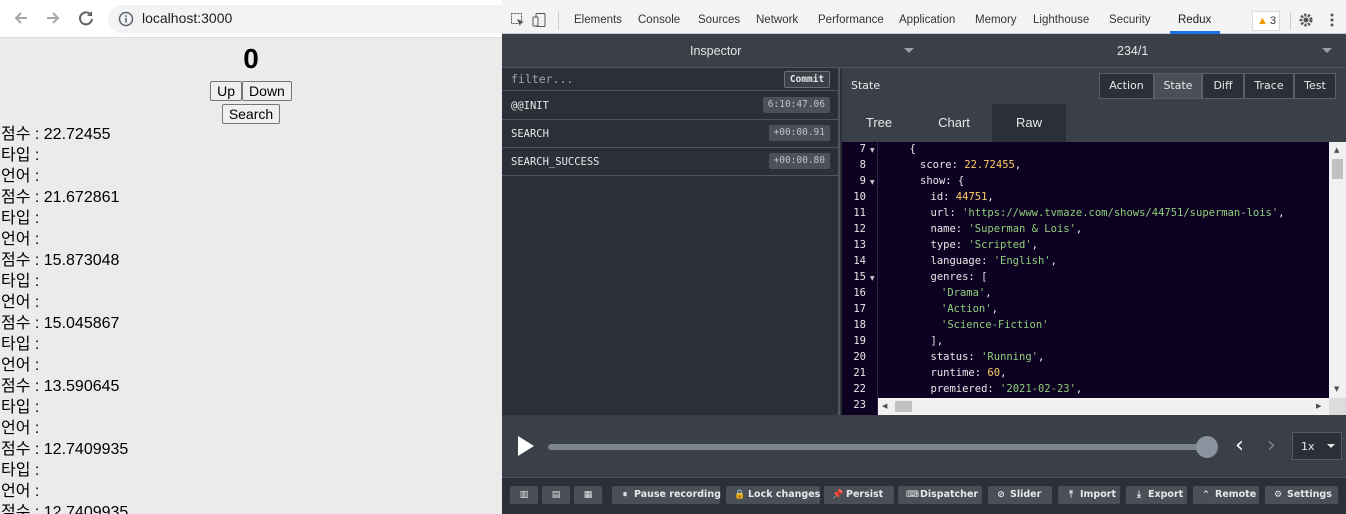  I want to click on vertical-scrollbar: ▲ ▼, so click(1337, 270).